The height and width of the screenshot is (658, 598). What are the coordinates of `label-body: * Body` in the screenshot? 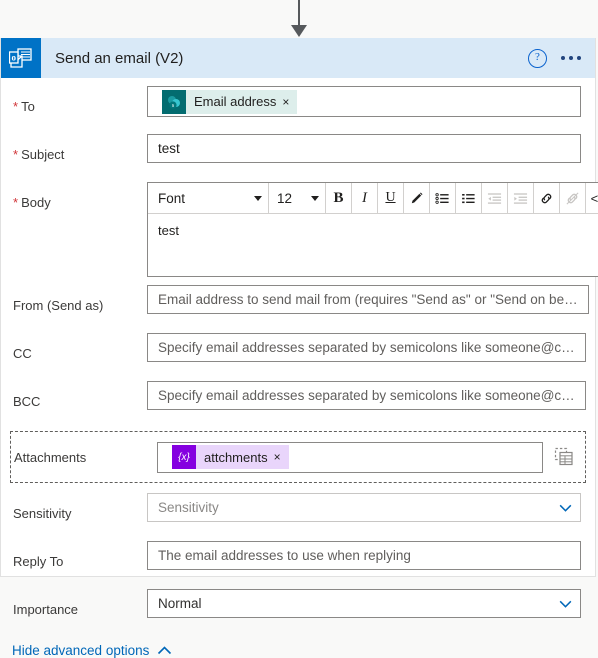 It's located at (32, 202).